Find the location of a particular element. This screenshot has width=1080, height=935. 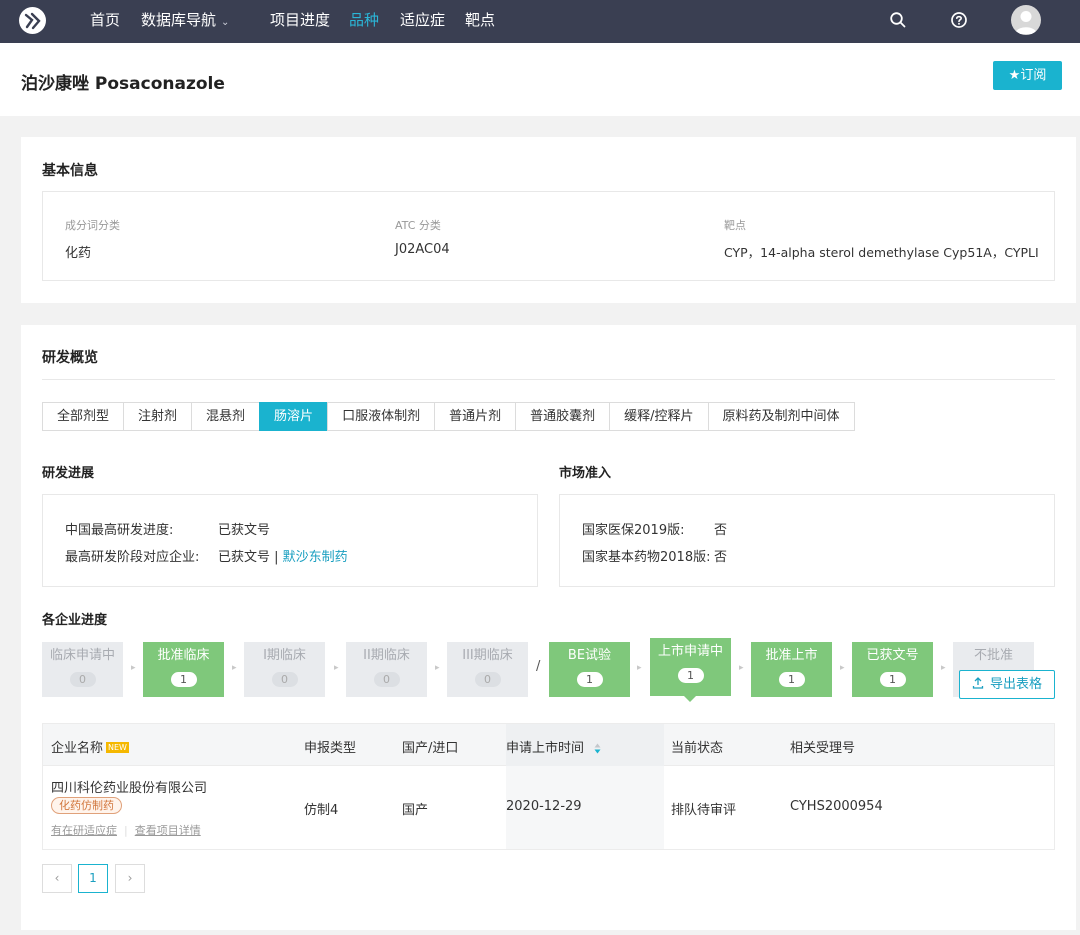

pipeline-title: 各企业进度 is located at coordinates (75, 620).